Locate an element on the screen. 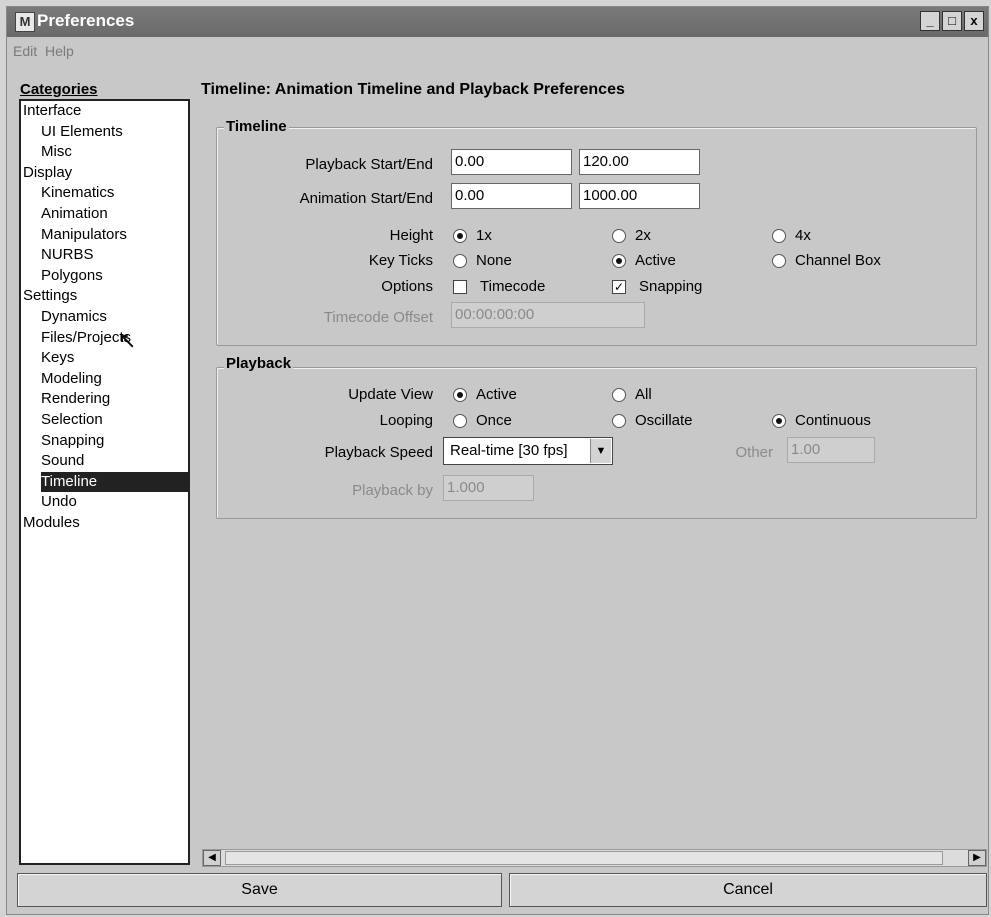 The width and height of the screenshot is (991, 917). playback-by-label: Playback by is located at coordinates (392, 490).